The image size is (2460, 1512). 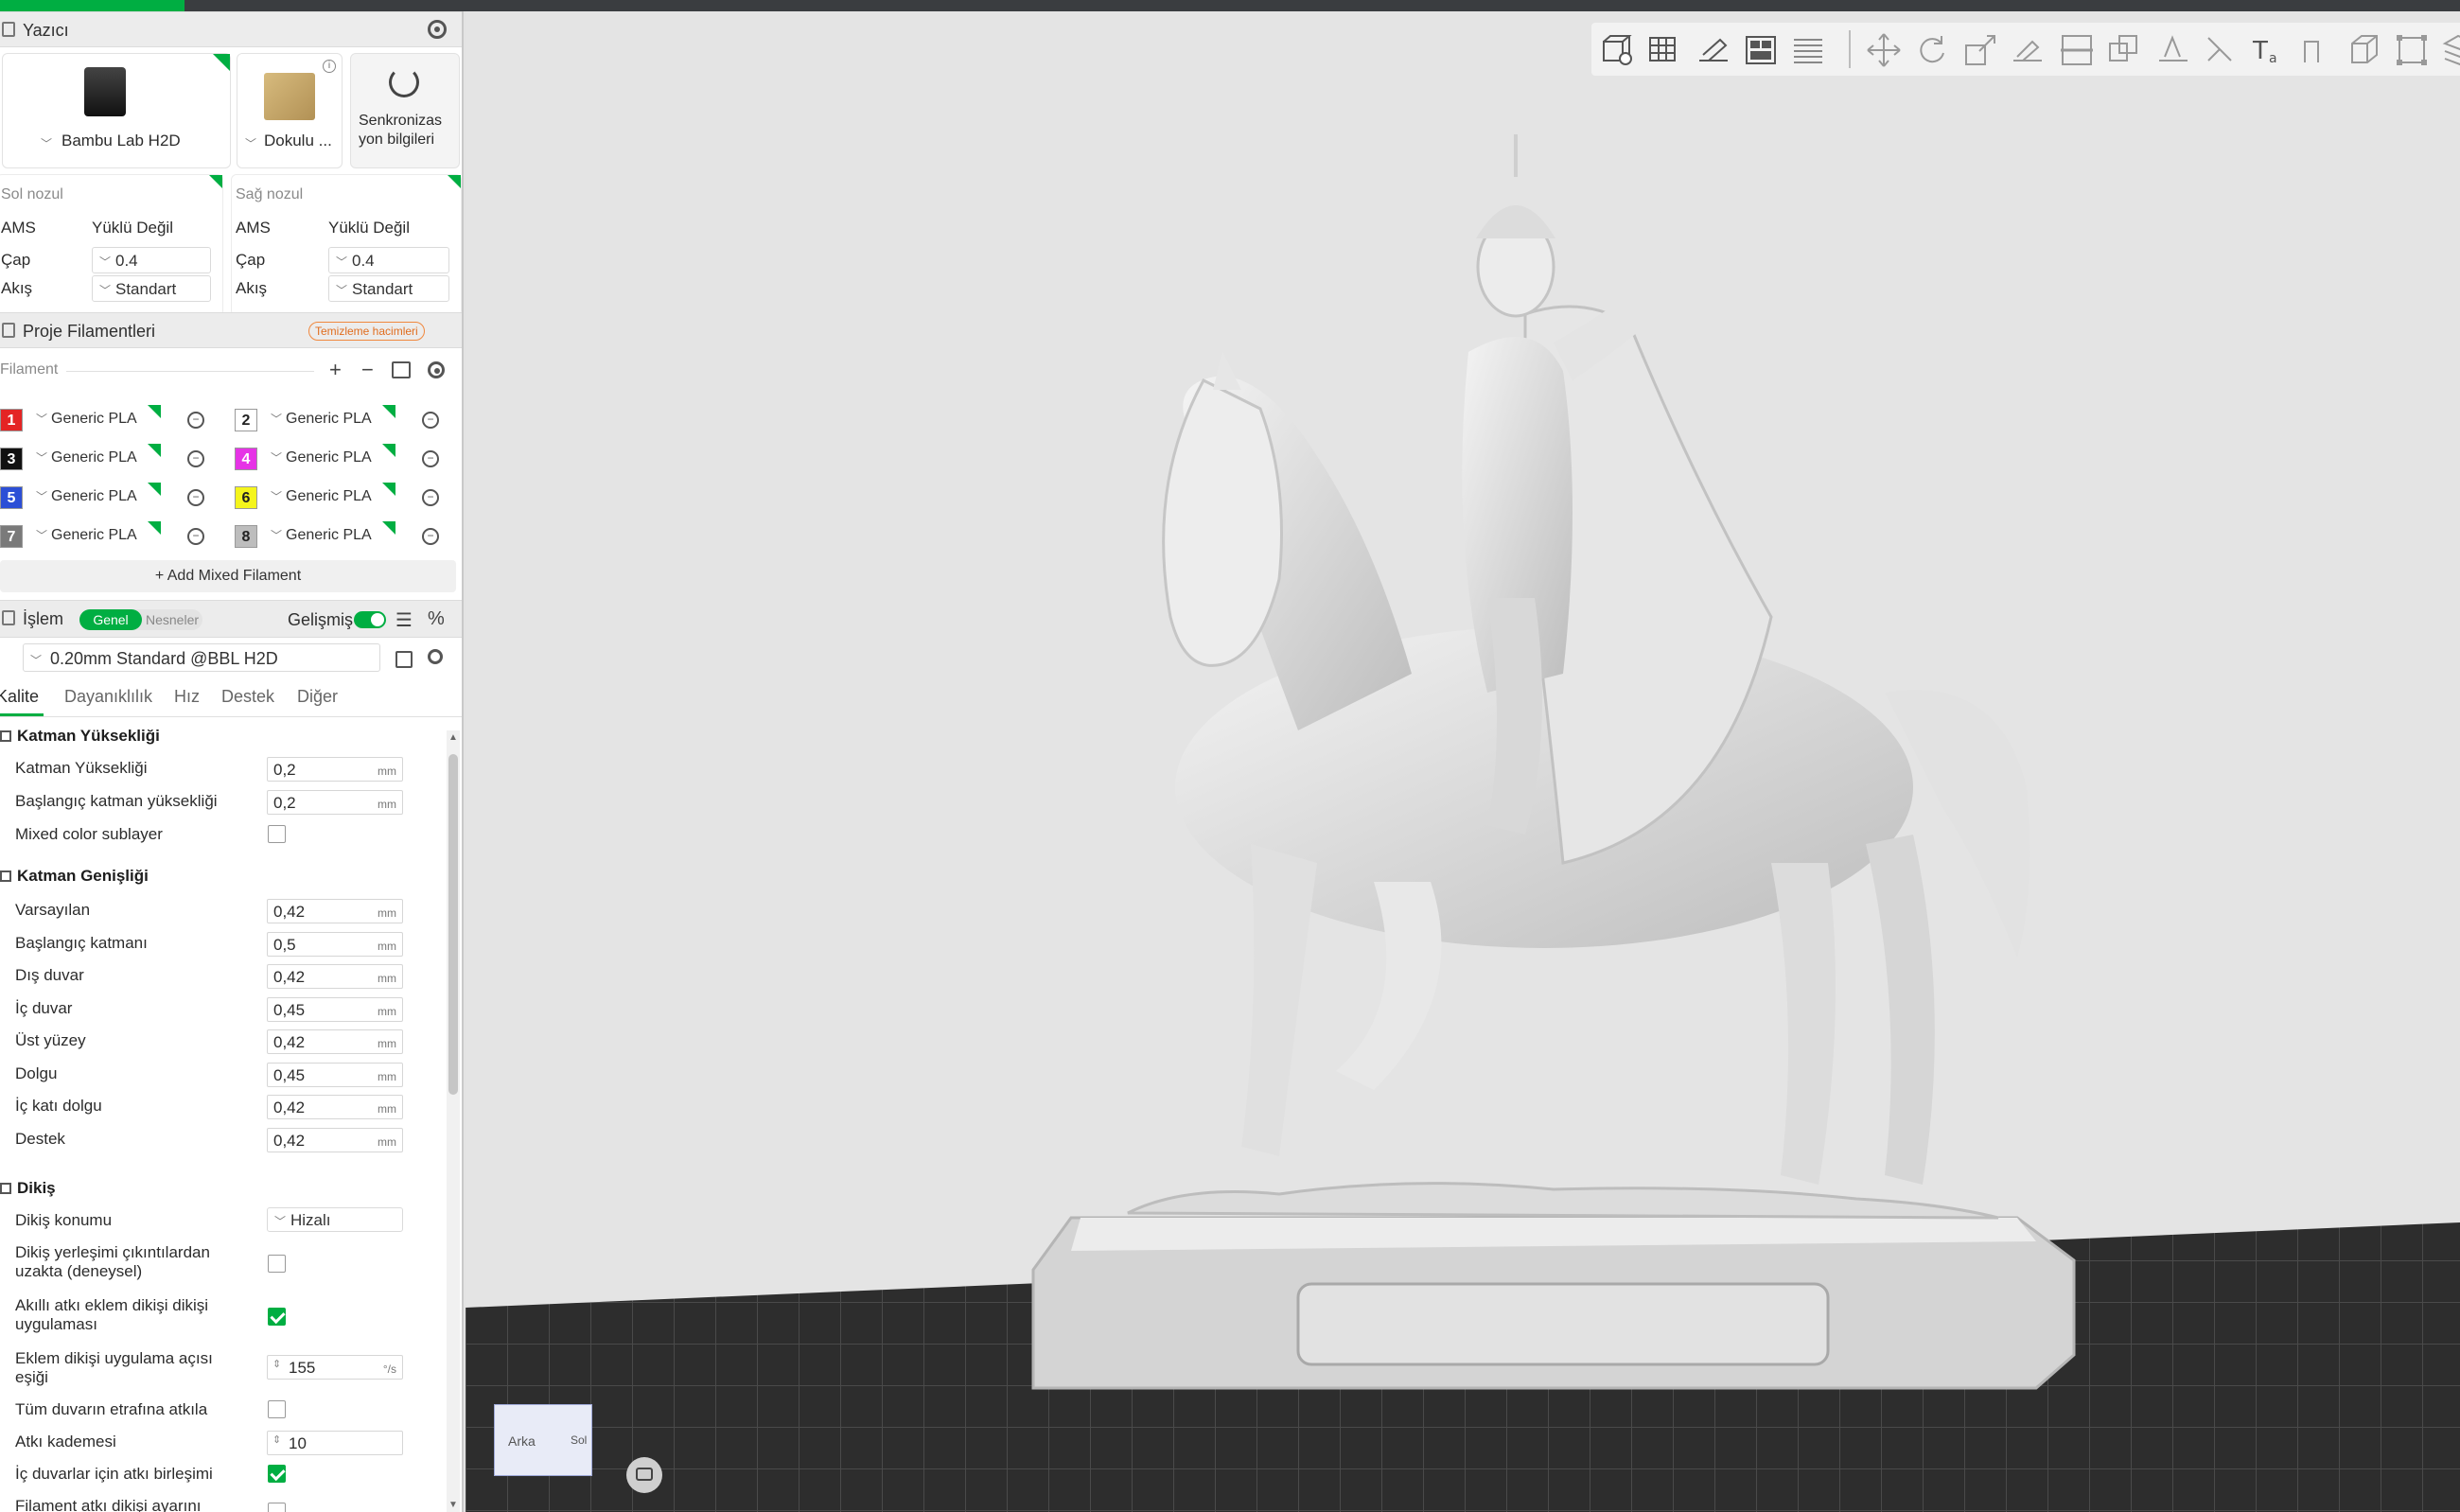 What do you see at coordinates (335, 769) in the screenshot?
I see `layer-height-input: 0,2 mm` at bounding box center [335, 769].